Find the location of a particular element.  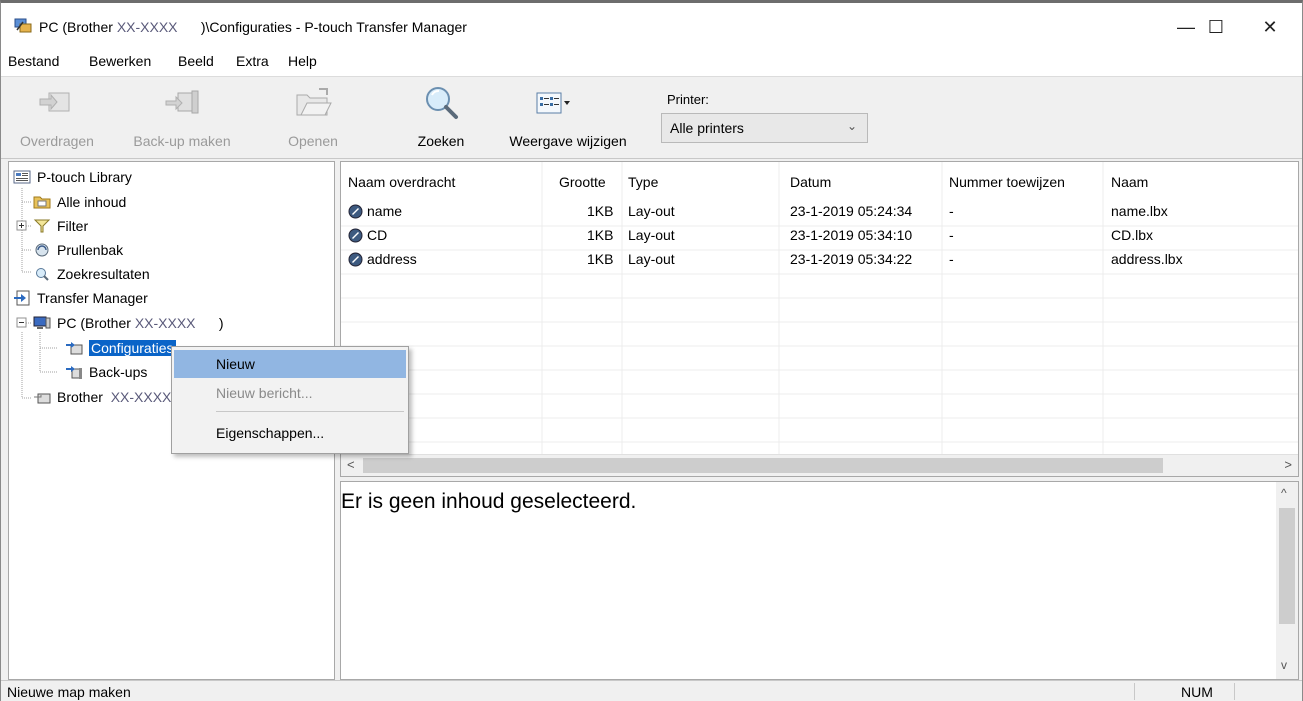

scroll-right-button: > is located at coordinates (1288, 464).